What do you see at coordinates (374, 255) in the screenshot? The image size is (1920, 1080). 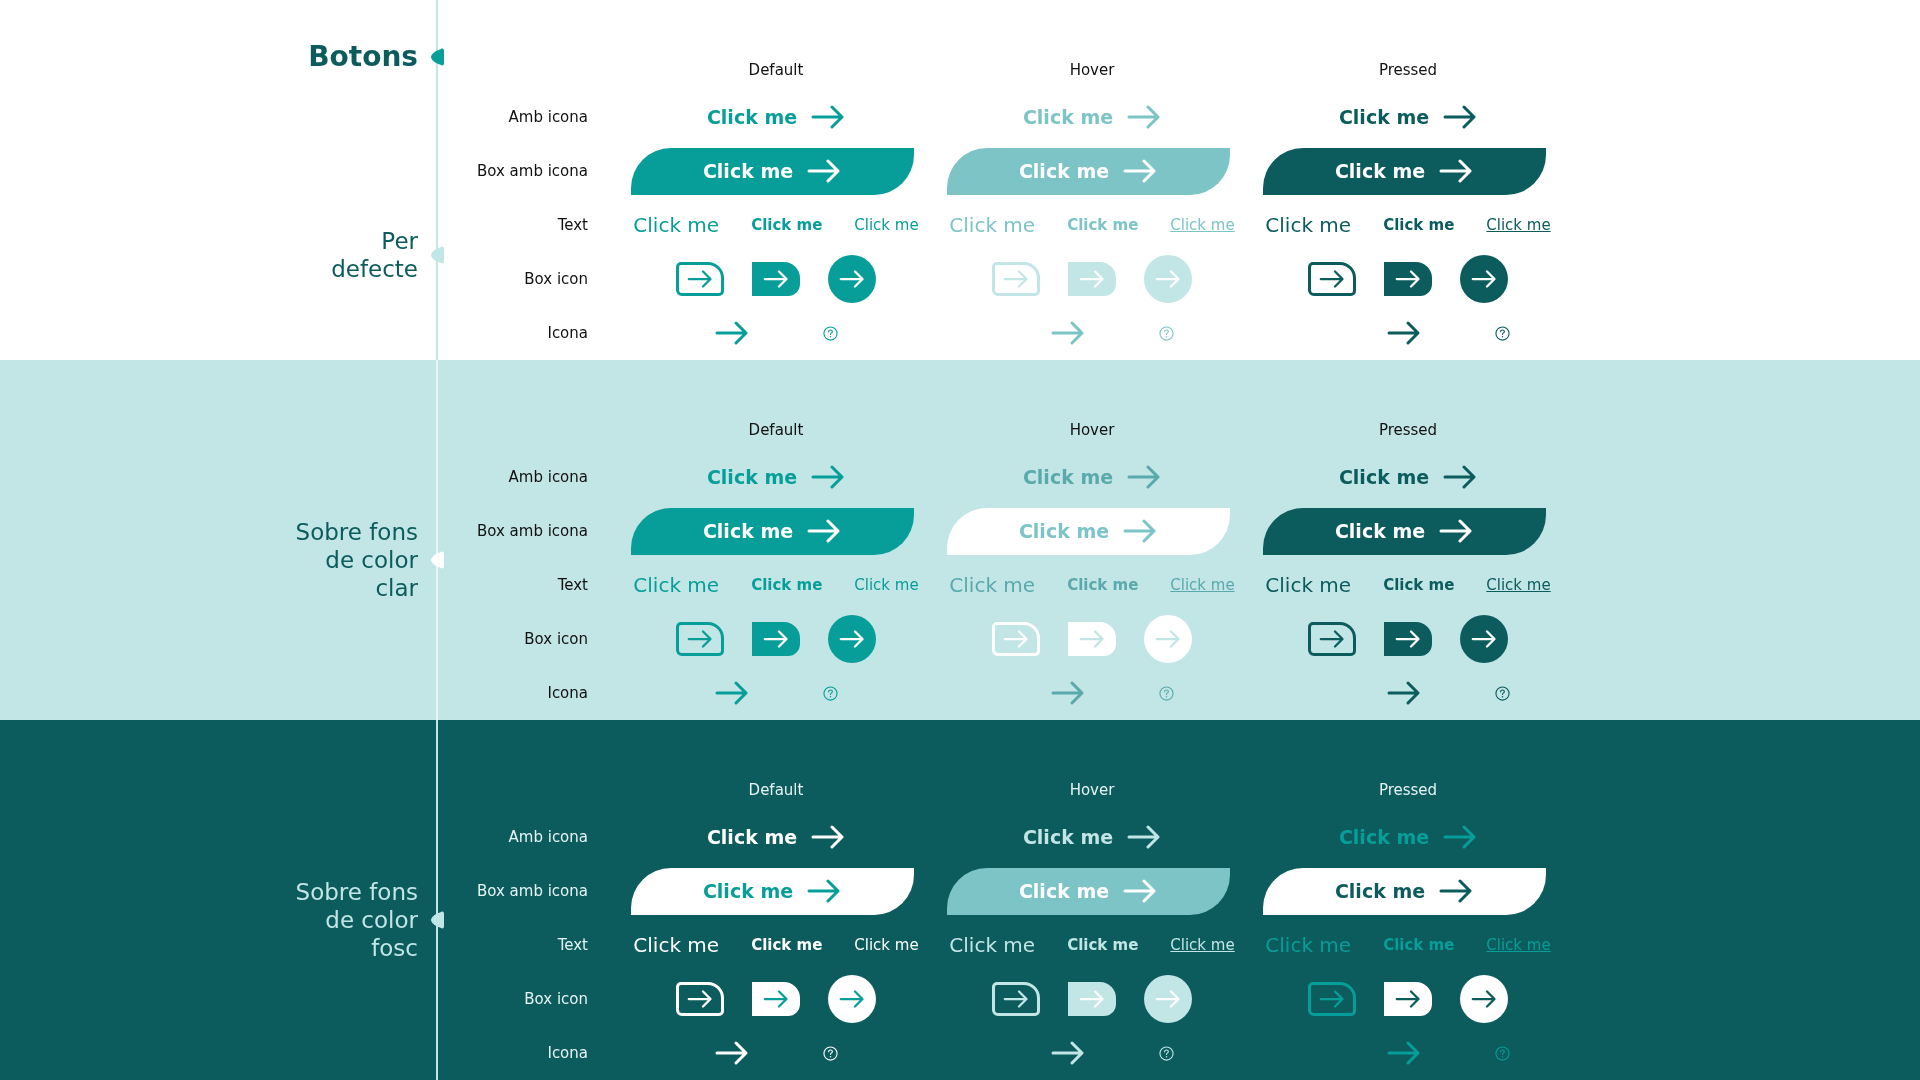 I see `section-title: Per defecte` at bounding box center [374, 255].